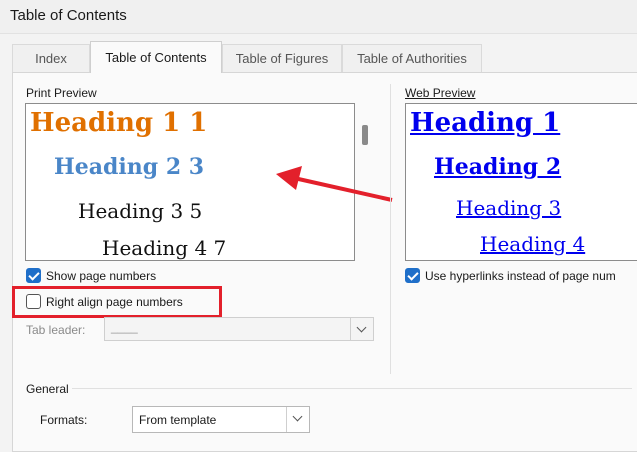 This screenshot has width=637, height=452. Describe the element at coordinates (412, 58) in the screenshot. I see `tab-table-of-authorities: Table of Authorities` at that location.